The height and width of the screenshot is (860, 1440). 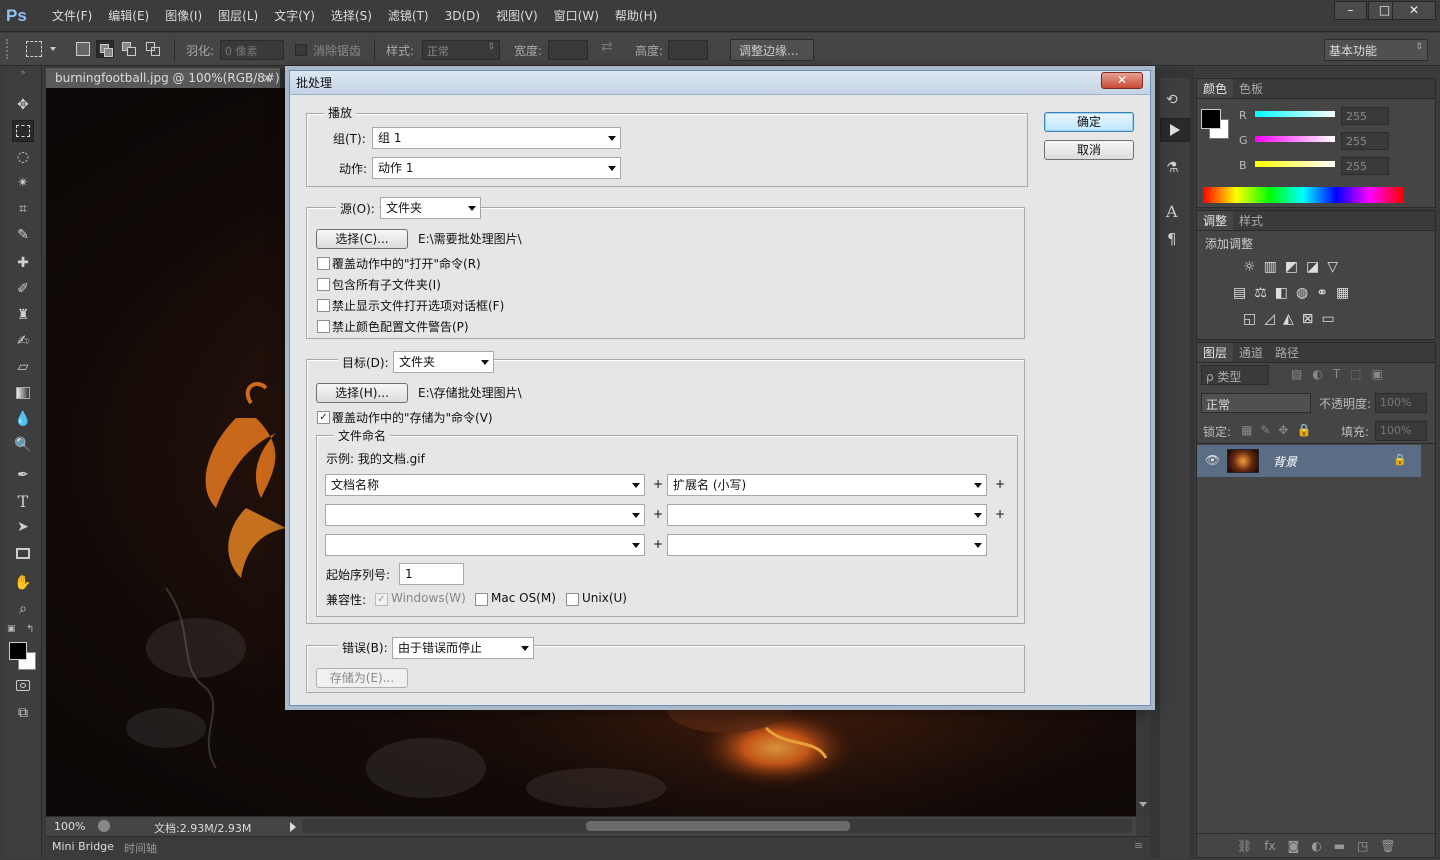 I want to click on dodge-tool-icon: 🔍, so click(x=23, y=445).